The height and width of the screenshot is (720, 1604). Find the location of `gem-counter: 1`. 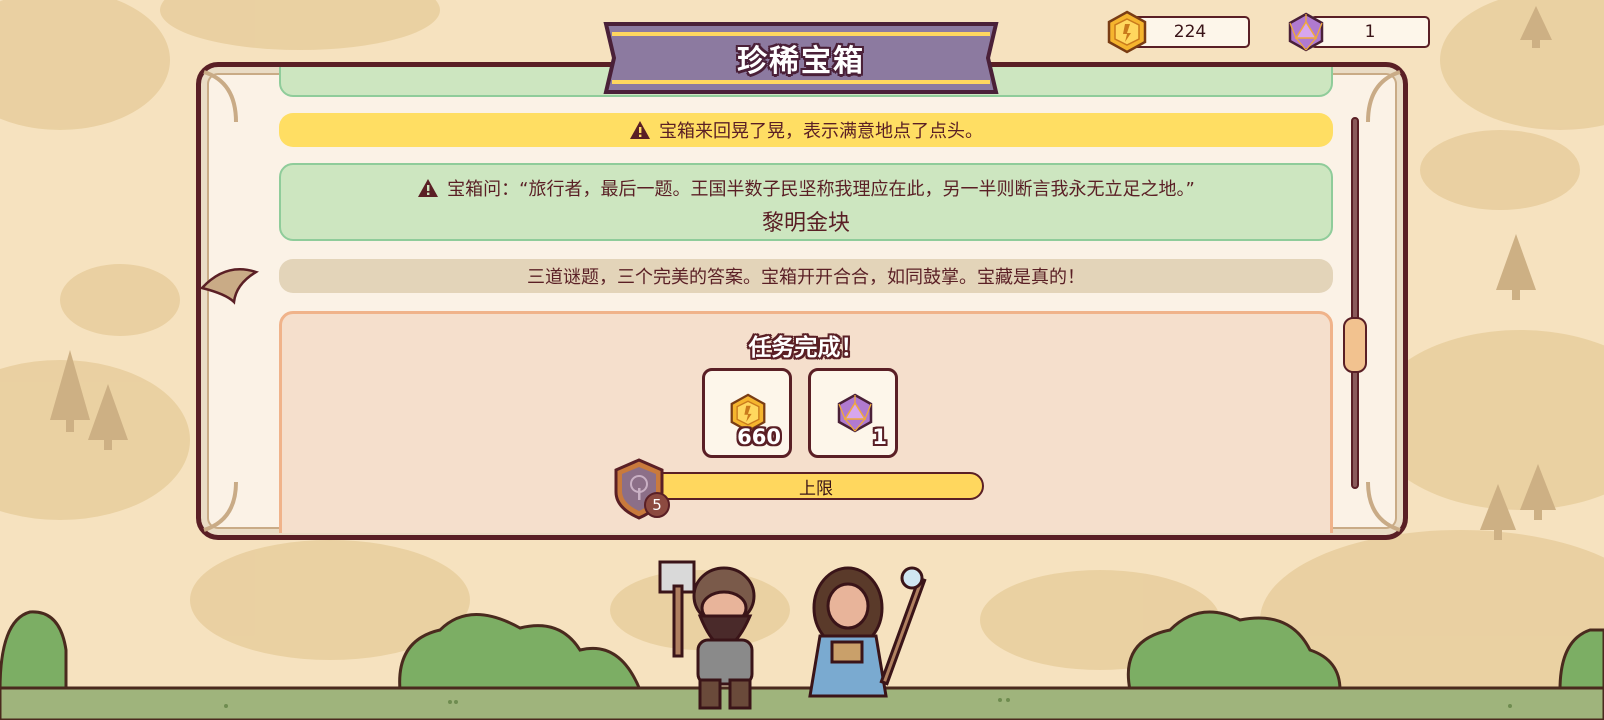

gem-counter: 1 is located at coordinates (1370, 32).